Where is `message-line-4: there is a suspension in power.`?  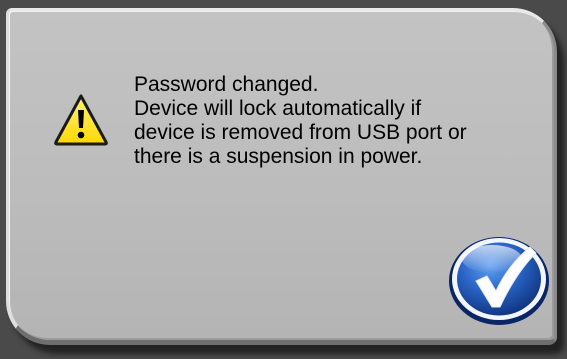 message-line-4: there is a suspension in power. is located at coordinates (278, 156).